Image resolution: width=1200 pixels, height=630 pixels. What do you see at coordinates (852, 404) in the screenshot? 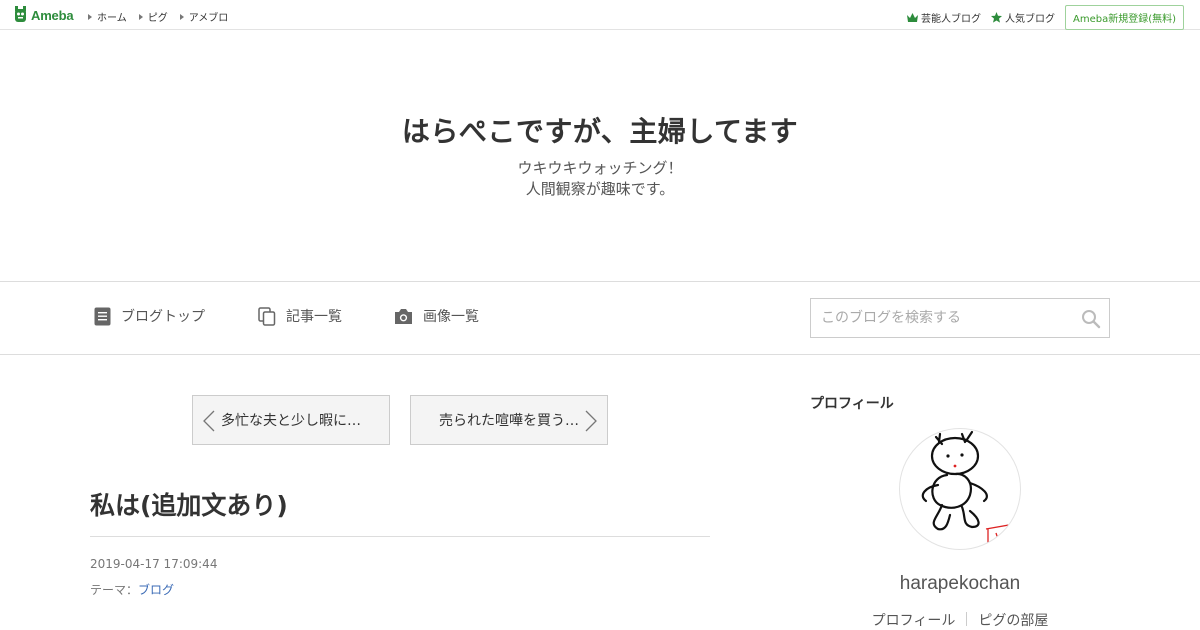
I see `profile-heading: プロフィール` at bounding box center [852, 404].